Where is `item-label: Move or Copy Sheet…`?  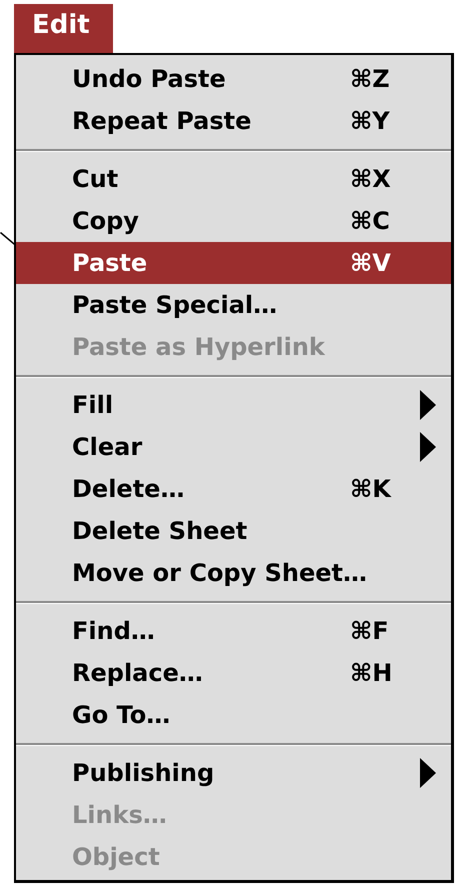
item-label: Move or Copy Sheet… is located at coordinates (220, 573).